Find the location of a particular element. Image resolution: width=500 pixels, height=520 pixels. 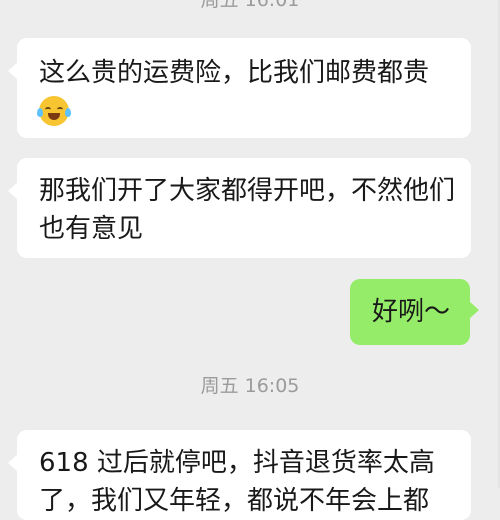

timestamp-mid: 周五 16:05 is located at coordinates (250, 386).